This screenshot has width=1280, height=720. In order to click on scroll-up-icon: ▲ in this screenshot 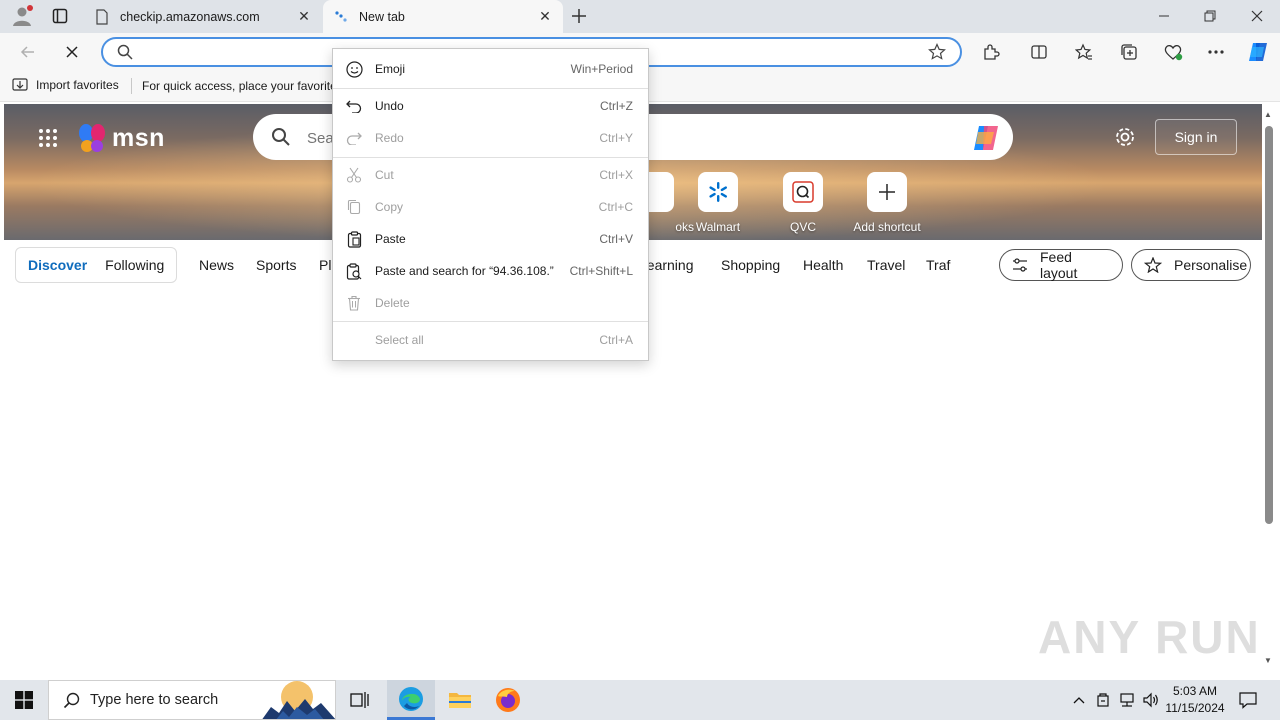, I will do `click(1268, 114)`.